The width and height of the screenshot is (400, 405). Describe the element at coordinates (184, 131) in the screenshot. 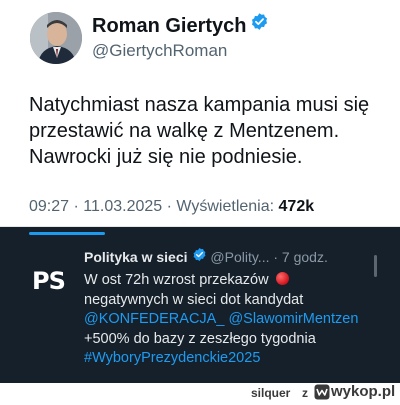

I see `tweet-text-line: przestawić na walkę z Mentzenem.` at that location.